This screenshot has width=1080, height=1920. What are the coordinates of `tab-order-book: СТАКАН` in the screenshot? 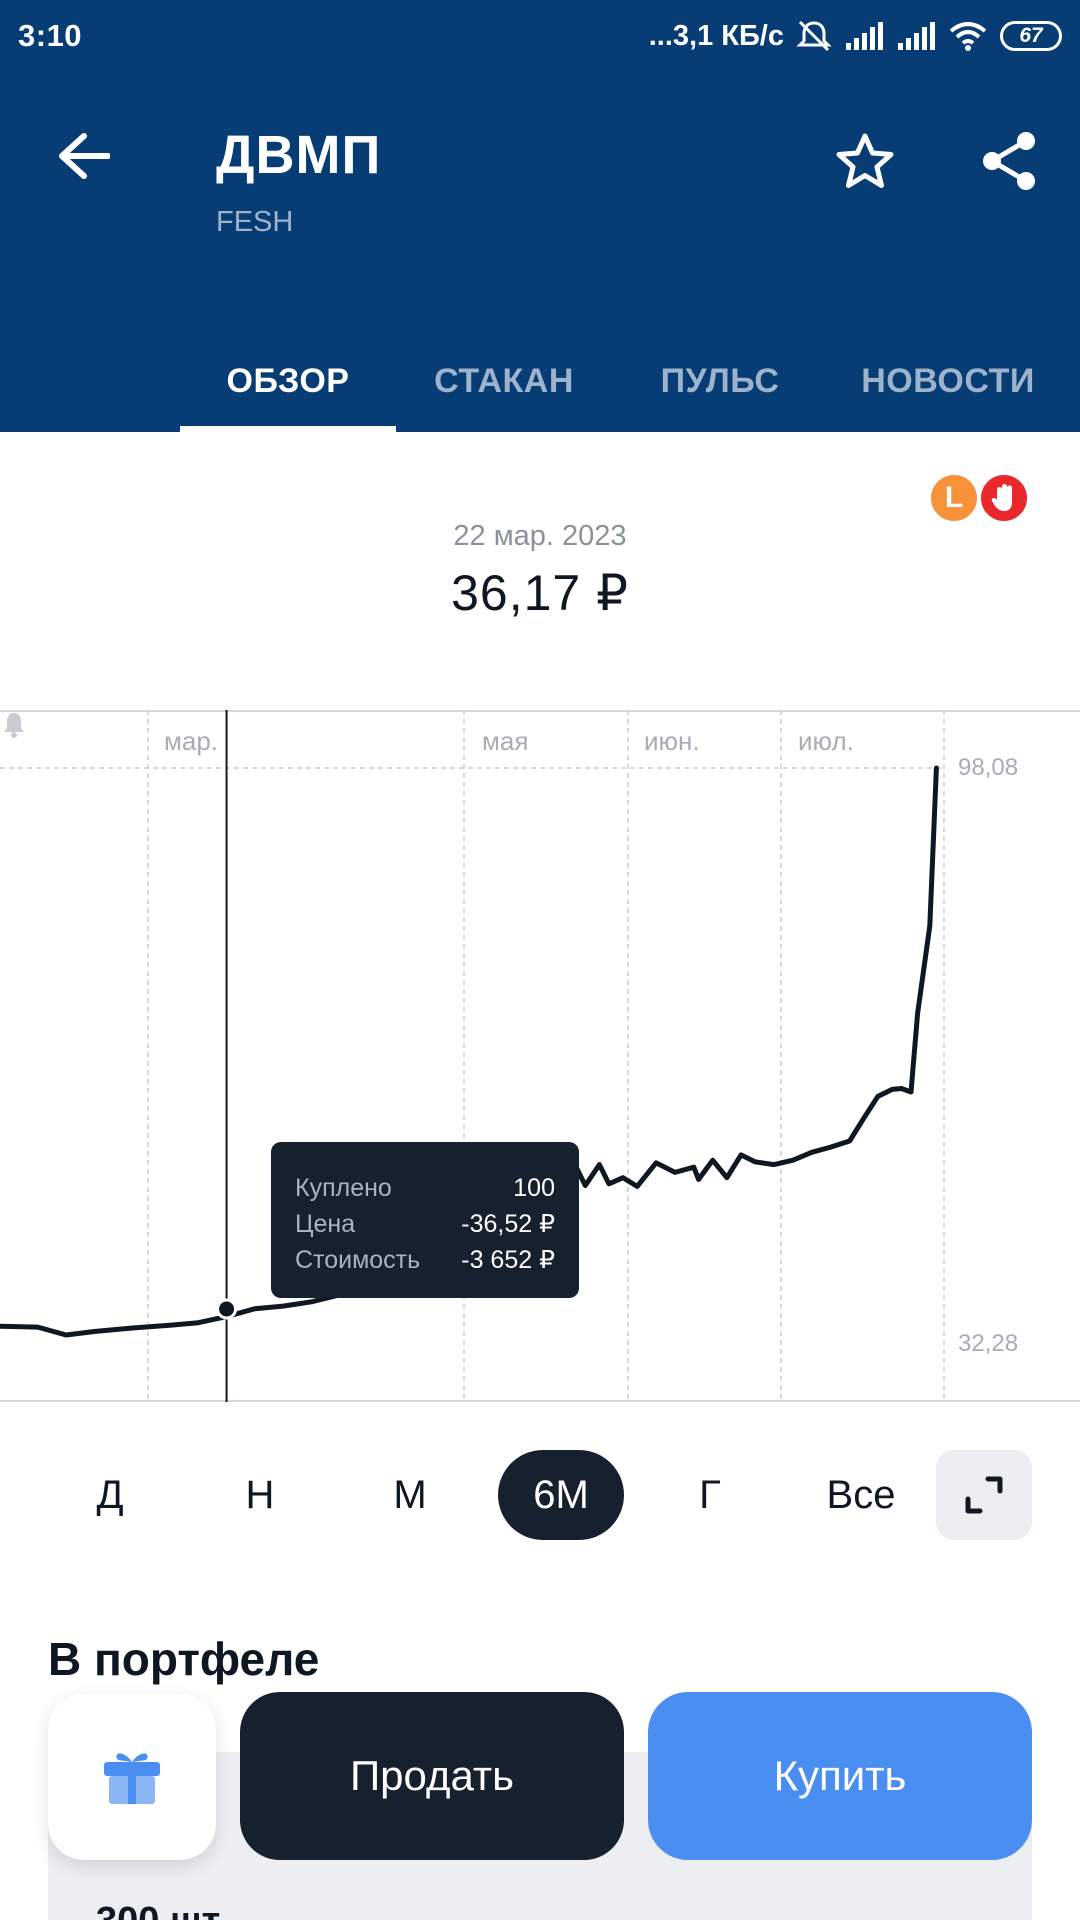 It's located at (504, 381).